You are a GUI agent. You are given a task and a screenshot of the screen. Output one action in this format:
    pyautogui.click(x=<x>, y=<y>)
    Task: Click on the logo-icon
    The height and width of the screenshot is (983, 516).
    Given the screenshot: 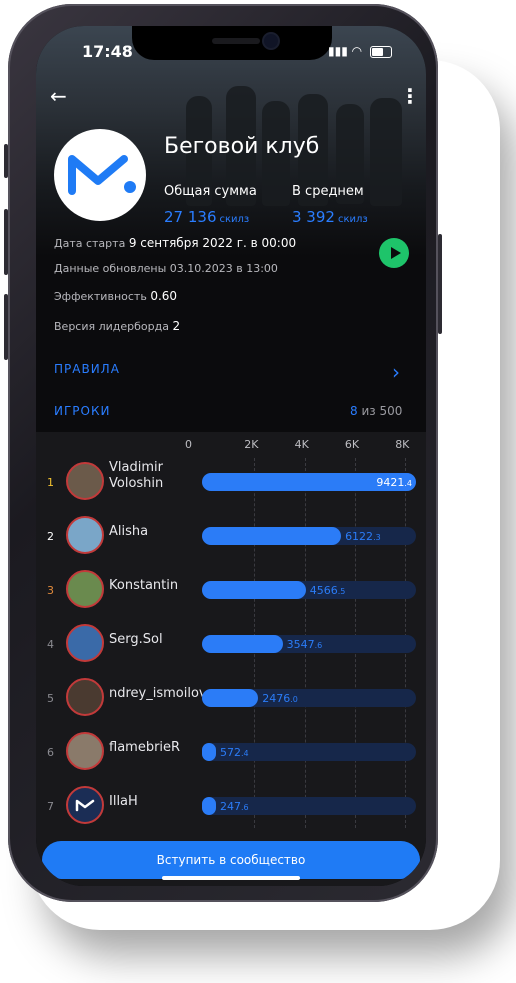 What is the action you would take?
    pyautogui.click(x=102, y=175)
    